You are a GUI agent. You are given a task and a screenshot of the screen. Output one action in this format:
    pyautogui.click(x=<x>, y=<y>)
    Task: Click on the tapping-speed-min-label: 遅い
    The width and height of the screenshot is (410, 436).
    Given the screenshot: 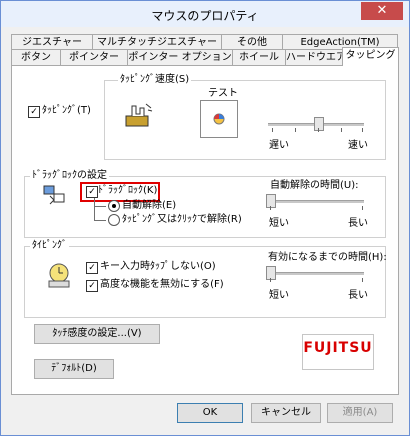 What is the action you would take?
    pyautogui.click(x=279, y=145)
    